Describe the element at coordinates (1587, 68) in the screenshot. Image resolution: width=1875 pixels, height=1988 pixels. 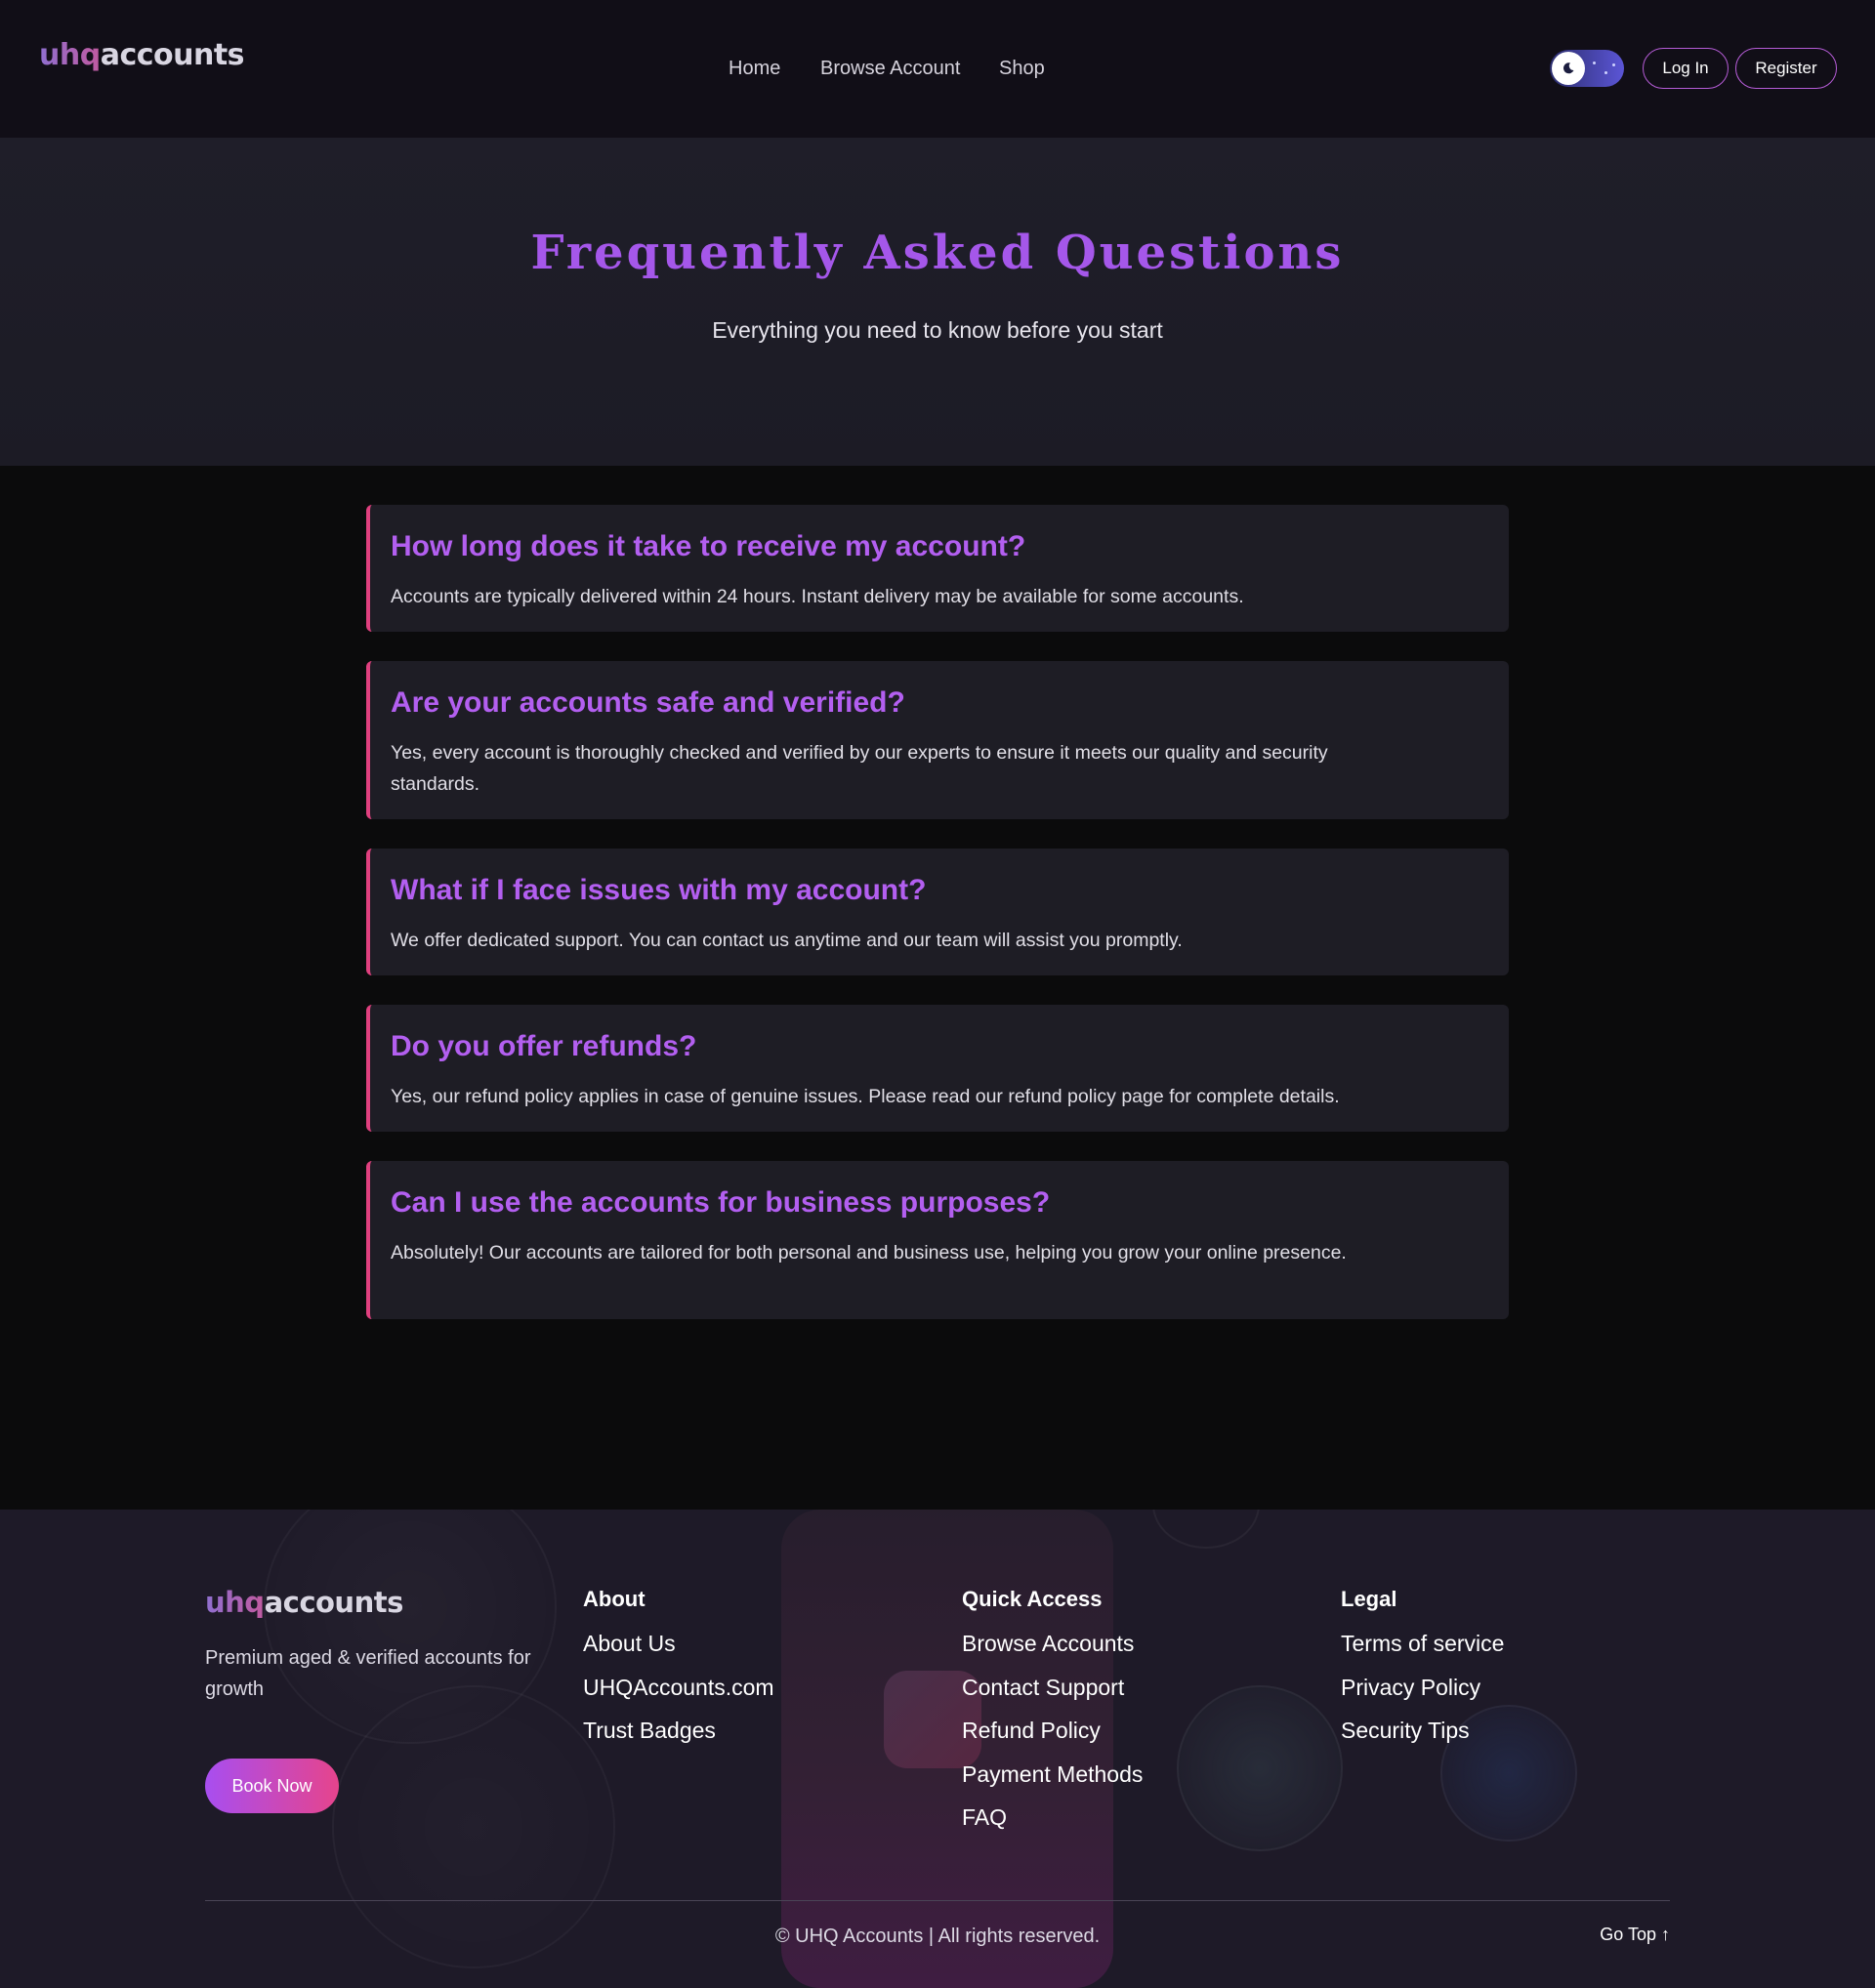
I see `theme-toggle` at that location.